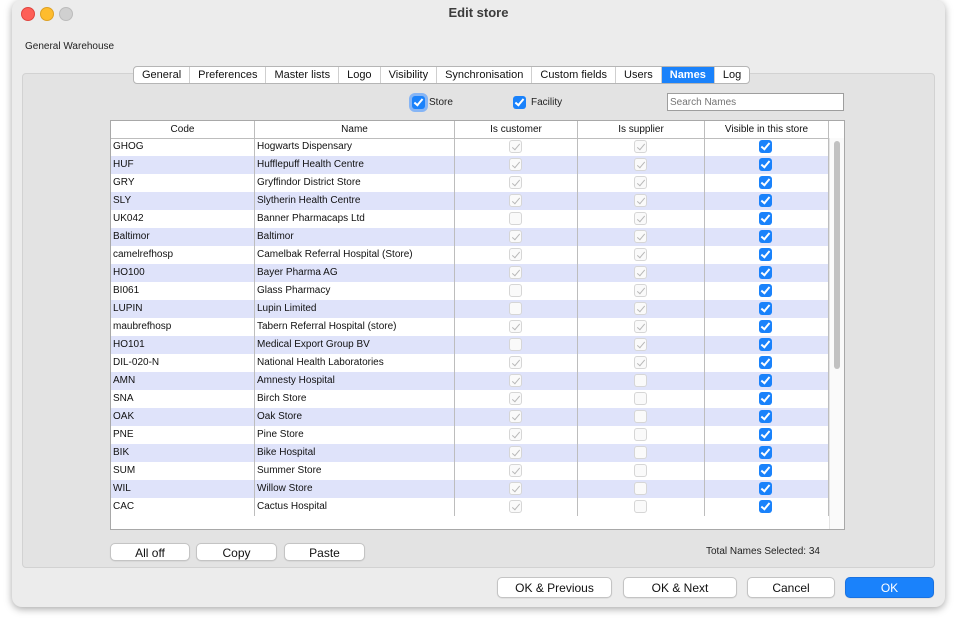 The image size is (957, 620). I want to click on table-row: DIL-020-N National Health Laboratories, so click(470, 363).